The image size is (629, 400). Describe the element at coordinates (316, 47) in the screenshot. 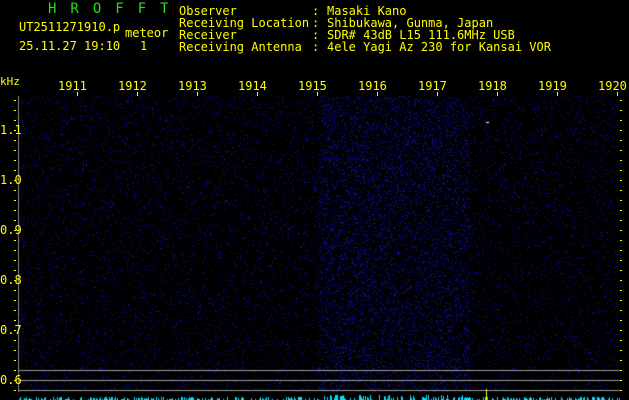

I see `info-colon: :` at that location.